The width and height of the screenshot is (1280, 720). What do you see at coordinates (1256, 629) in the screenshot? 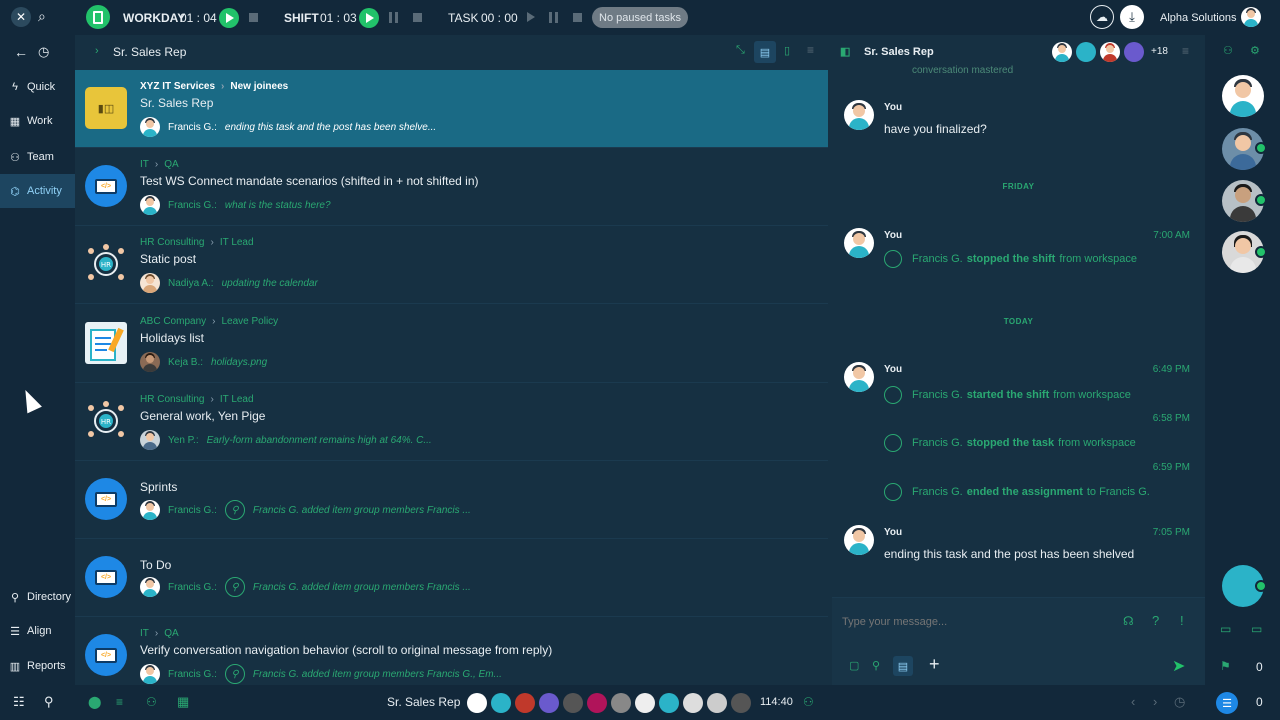
I see `folder-icon: ▭` at bounding box center [1256, 629].